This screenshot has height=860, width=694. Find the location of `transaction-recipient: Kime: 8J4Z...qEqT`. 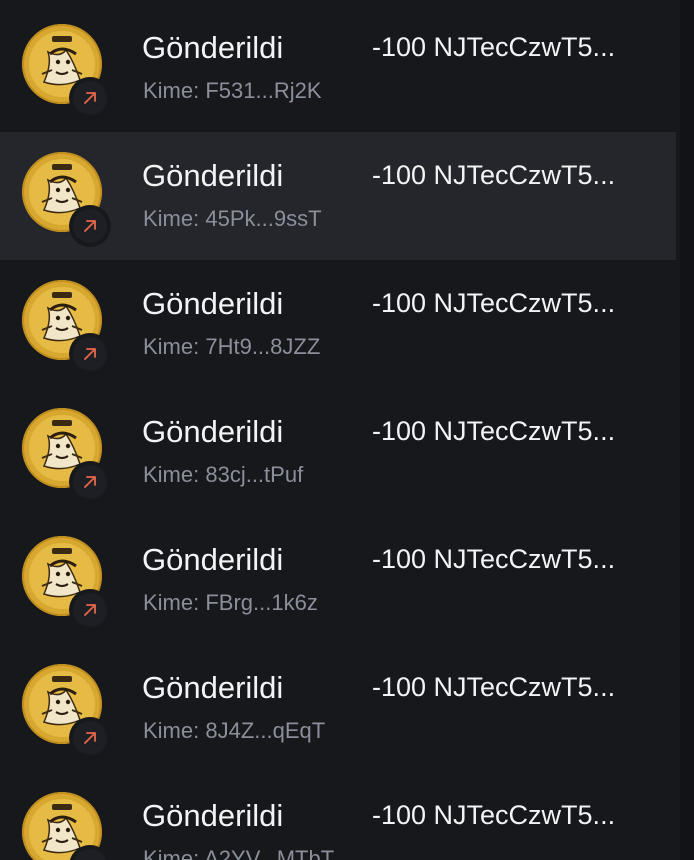

transaction-recipient: Kime: 8J4Z...qEqT is located at coordinates (234, 730).